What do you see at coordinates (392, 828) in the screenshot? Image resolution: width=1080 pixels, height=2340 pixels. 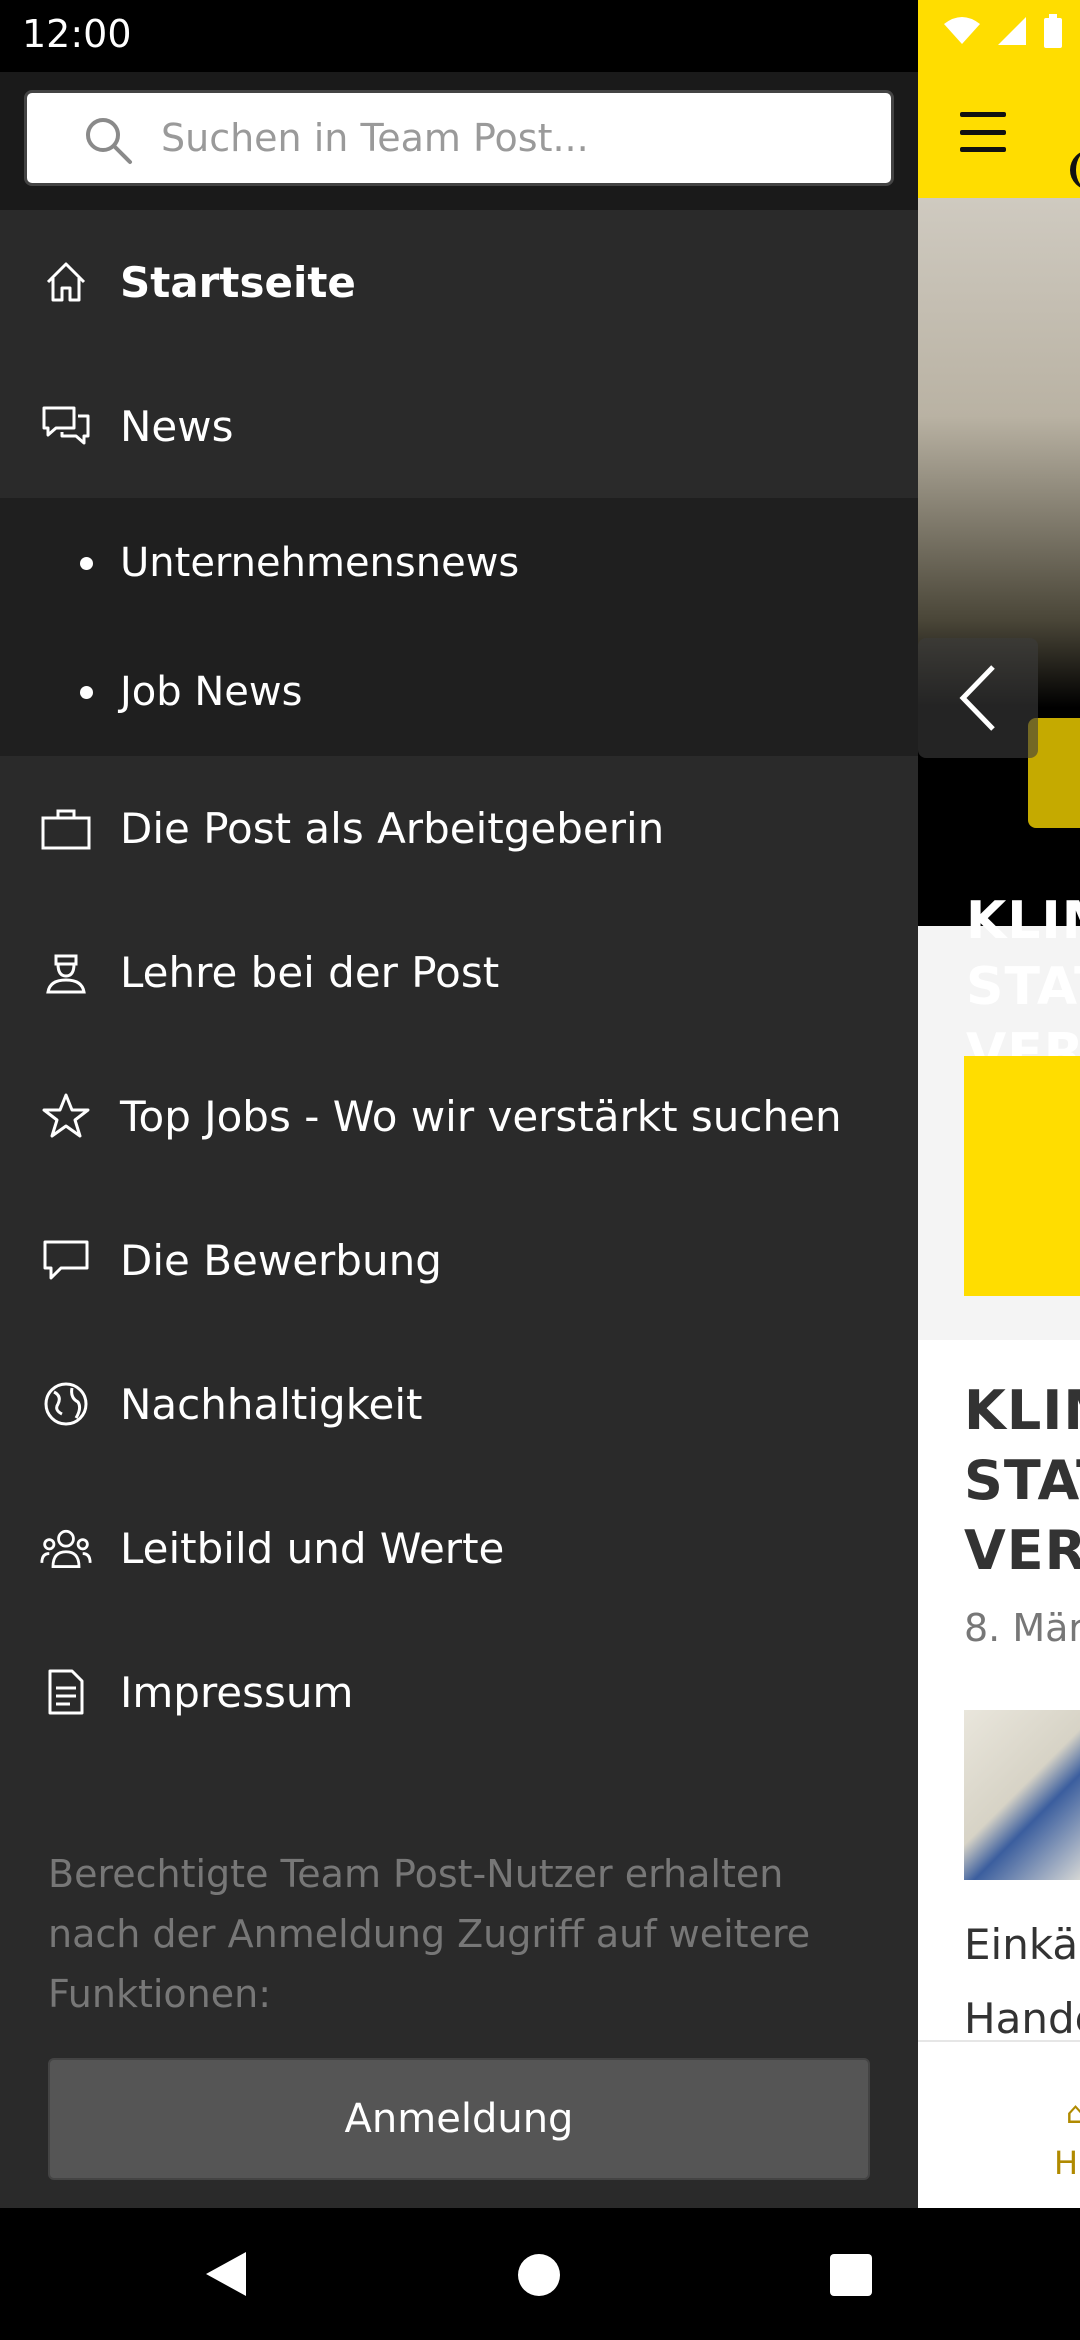 I see `menu-item-label: Die Post als Arbeitgeberin` at bounding box center [392, 828].